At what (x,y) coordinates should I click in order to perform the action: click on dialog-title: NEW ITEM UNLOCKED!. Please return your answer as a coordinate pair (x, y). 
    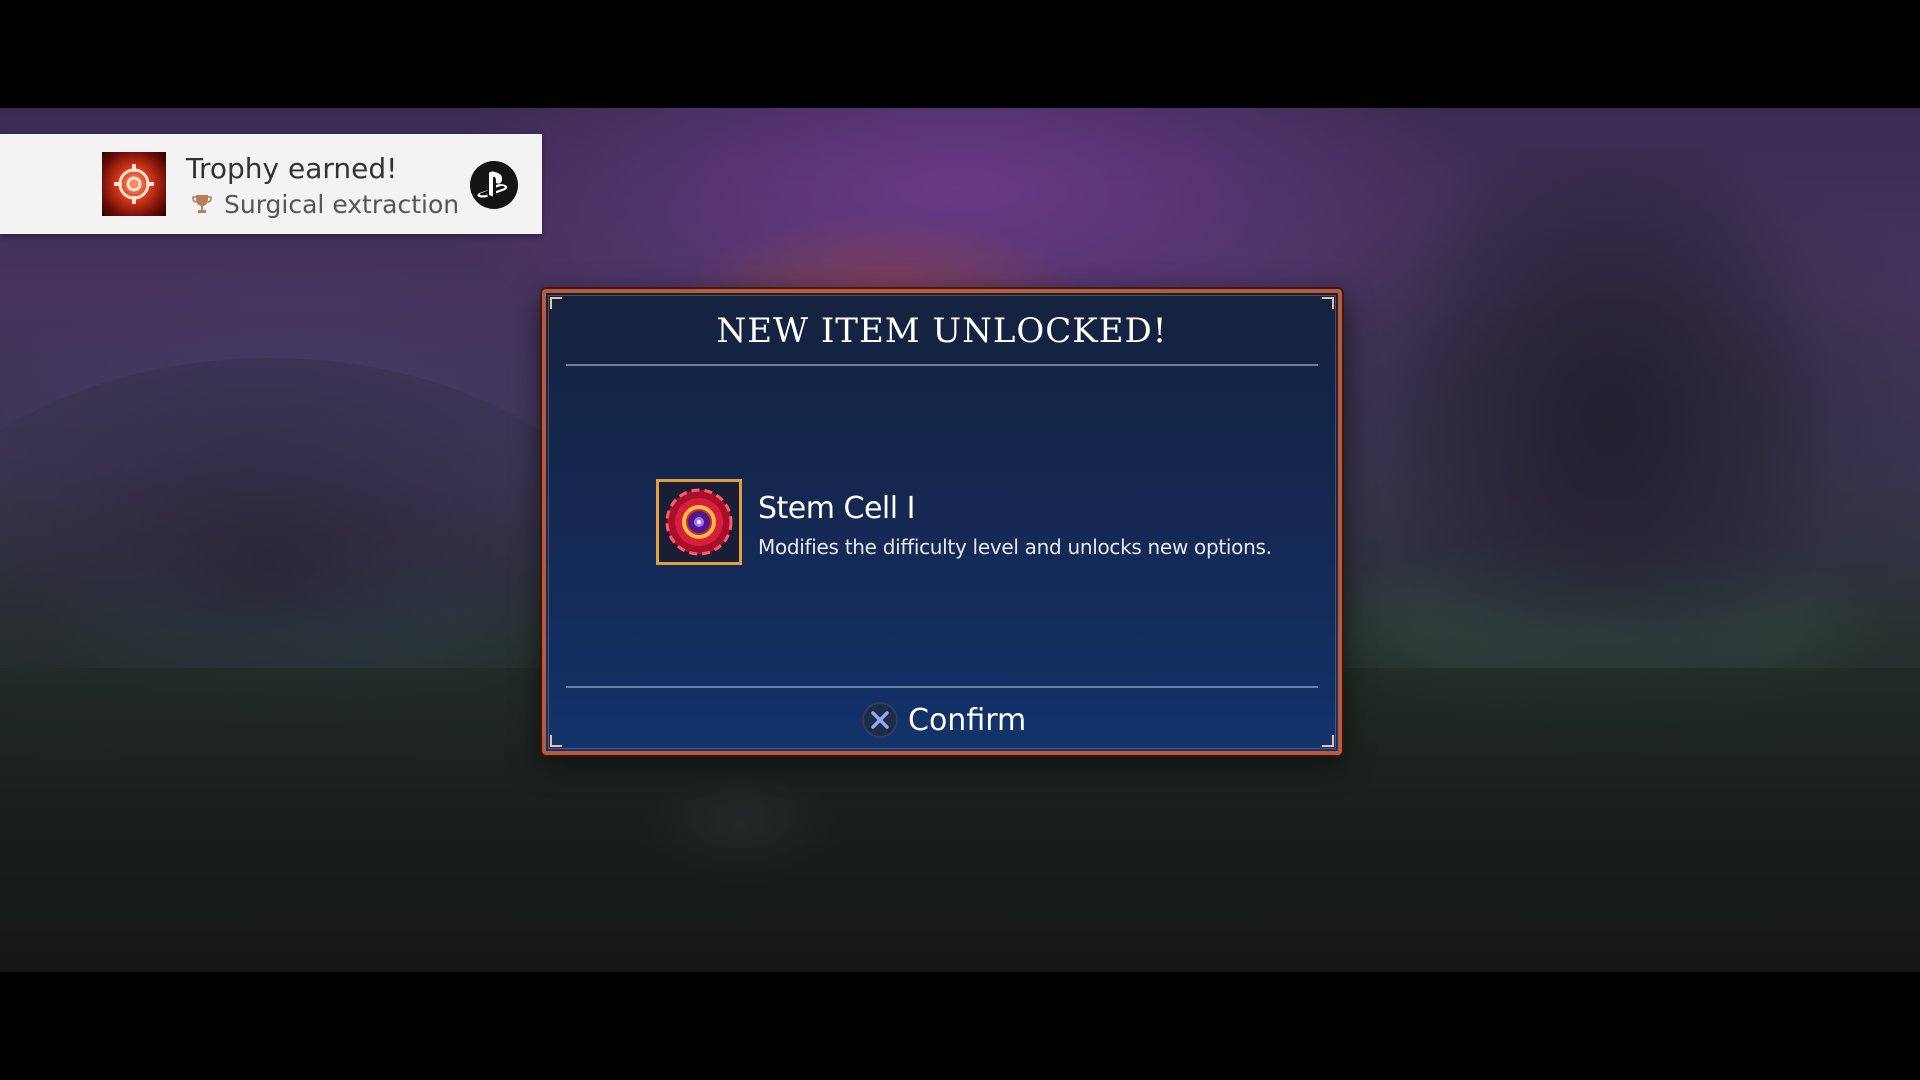
    Looking at the image, I should click on (942, 331).